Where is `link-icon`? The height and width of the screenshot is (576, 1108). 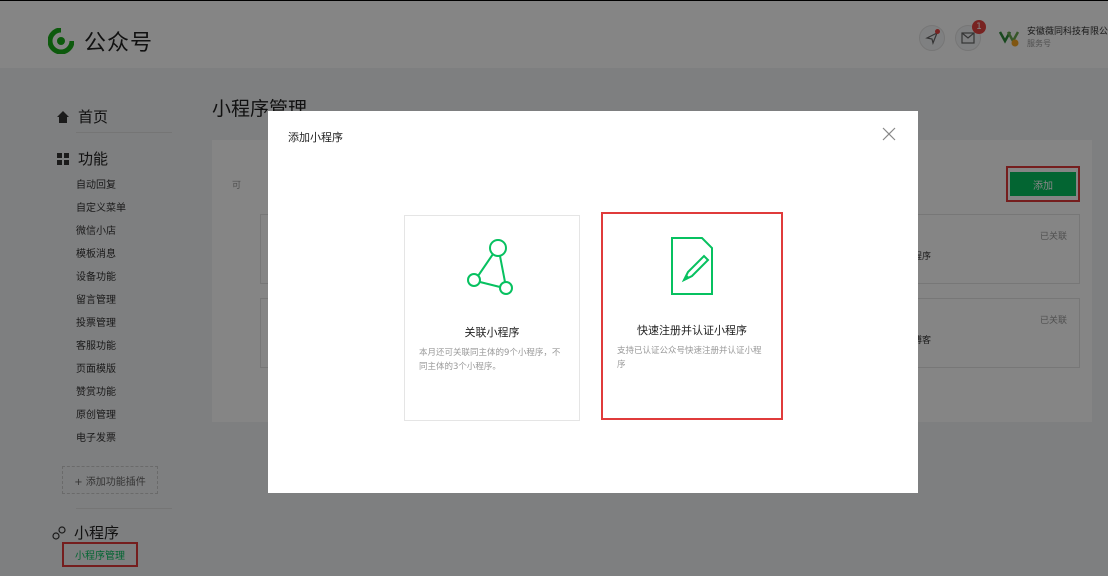
link-icon is located at coordinates (490, 267).